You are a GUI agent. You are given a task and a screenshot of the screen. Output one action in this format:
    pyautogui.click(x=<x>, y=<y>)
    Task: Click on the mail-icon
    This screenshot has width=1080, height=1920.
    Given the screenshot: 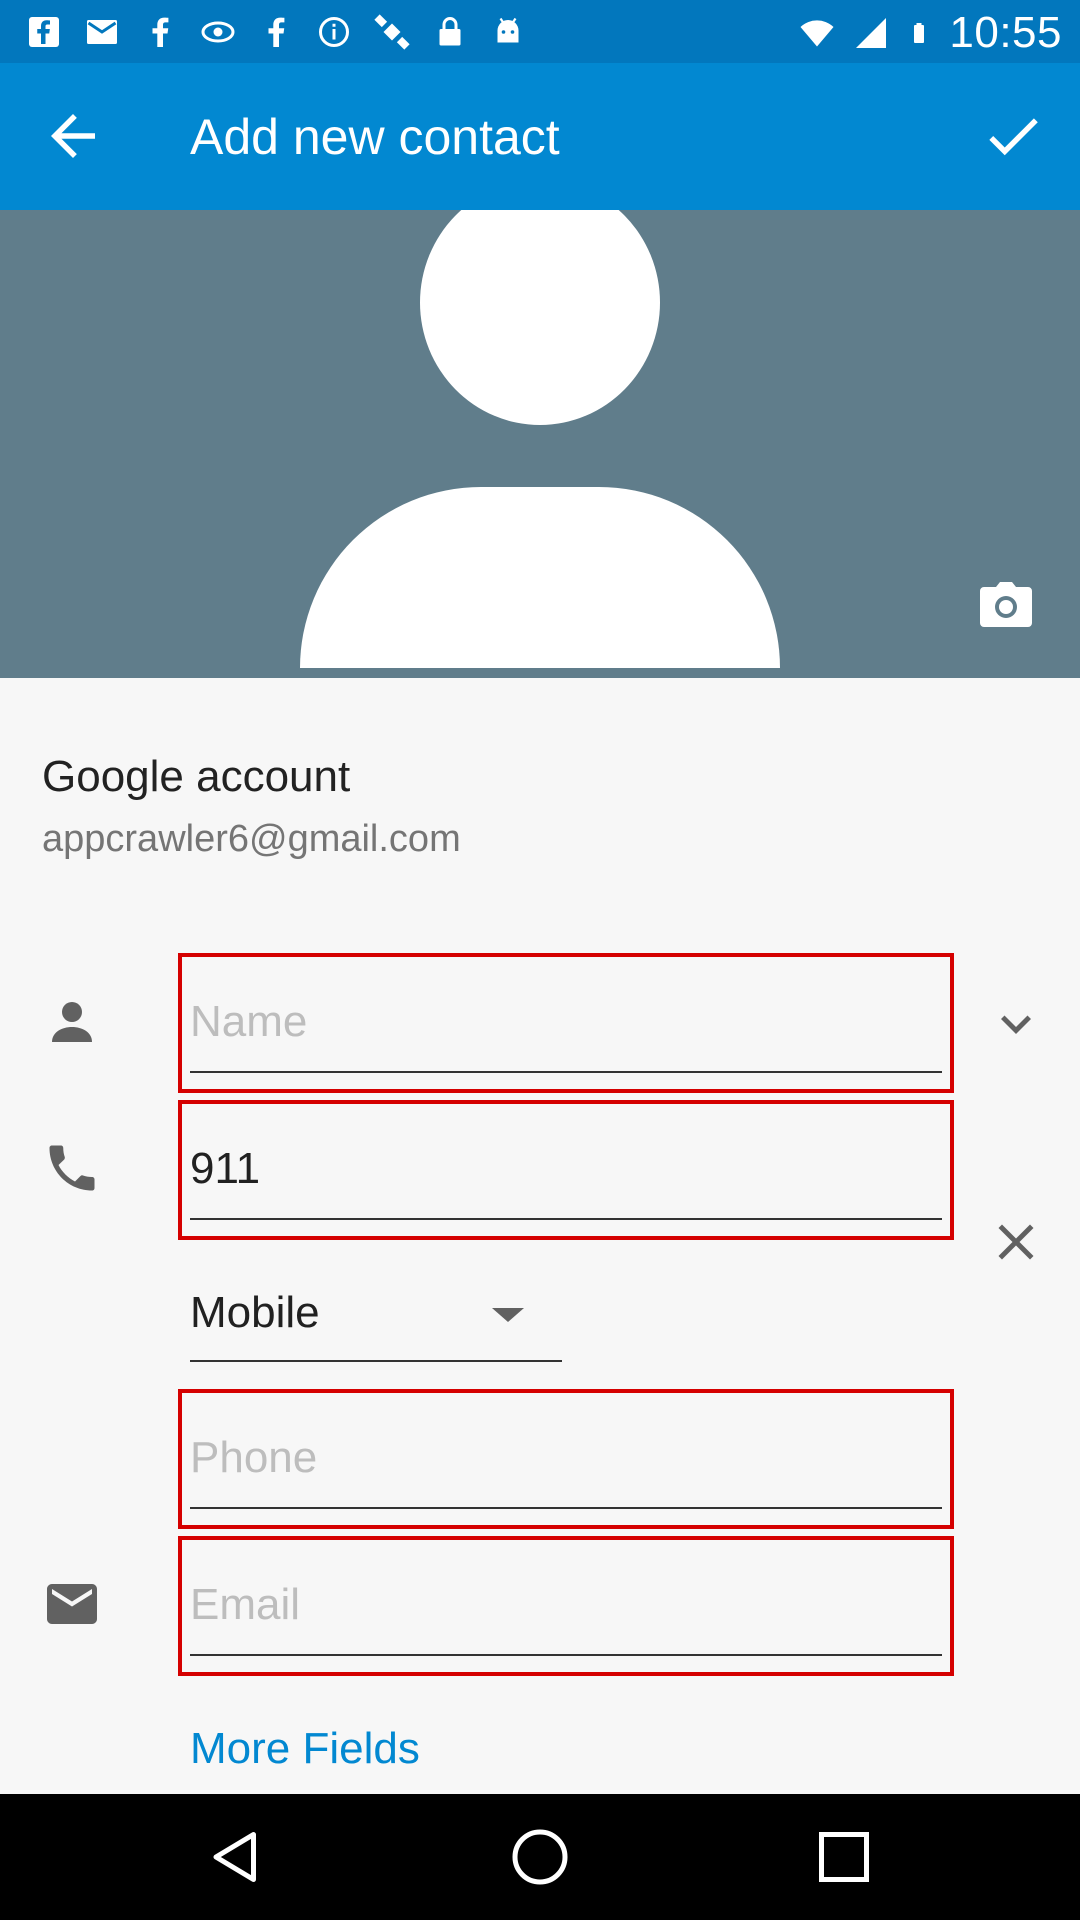 What is the action you would take?
    pyautogui.click(x=102, y=32)
    